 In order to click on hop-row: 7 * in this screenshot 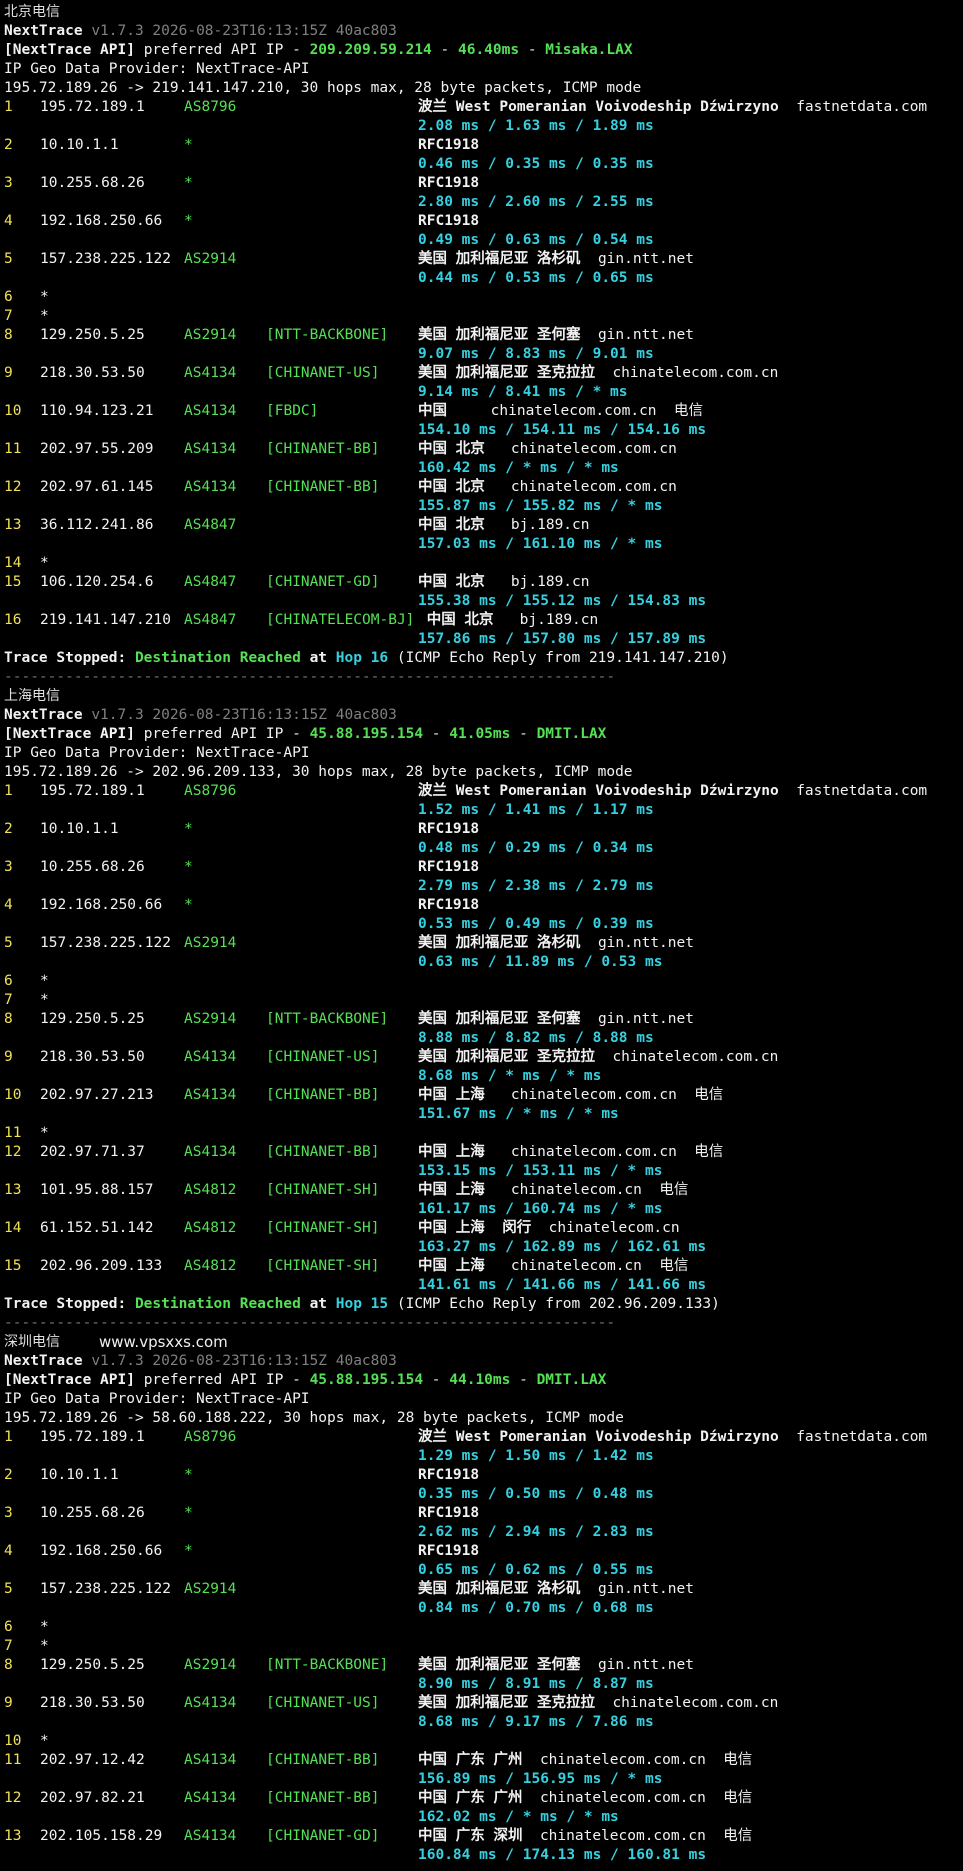, I will do `click(481, 1646)`.